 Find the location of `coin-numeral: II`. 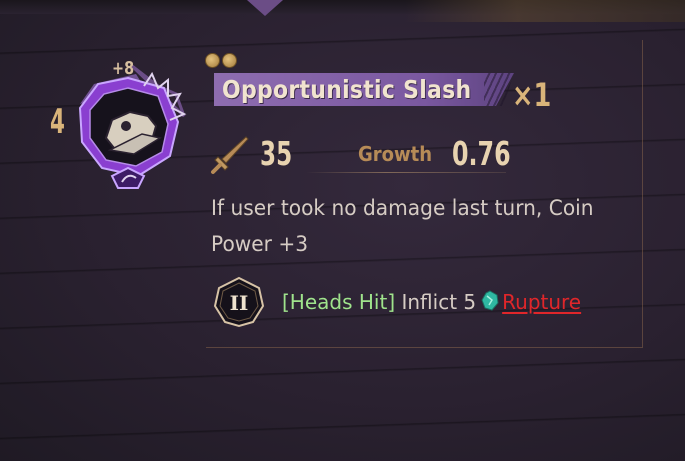

coin-numeral: II is located at coordinates (239, 303).